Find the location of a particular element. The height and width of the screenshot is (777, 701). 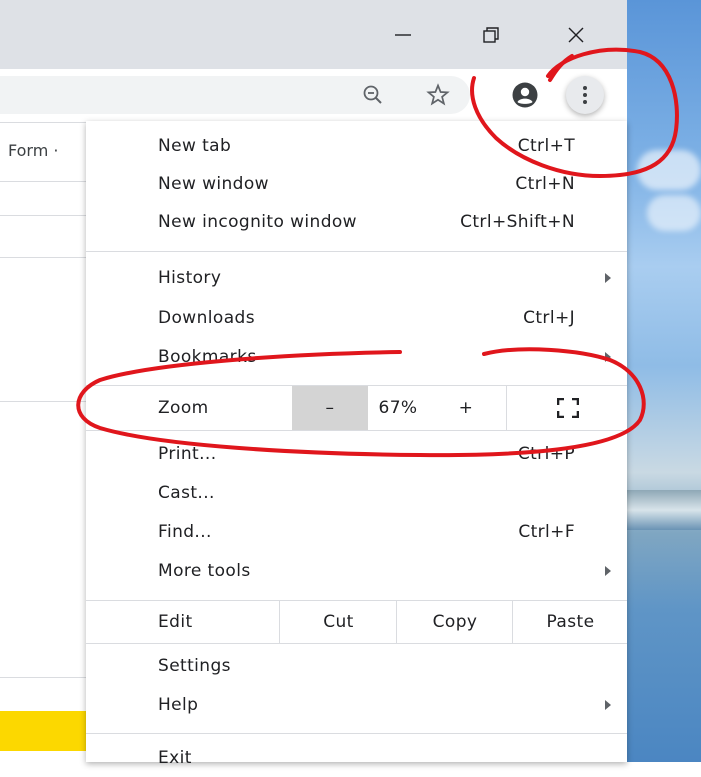

page-partial-text: Form · is located at coordinates (33, 150).